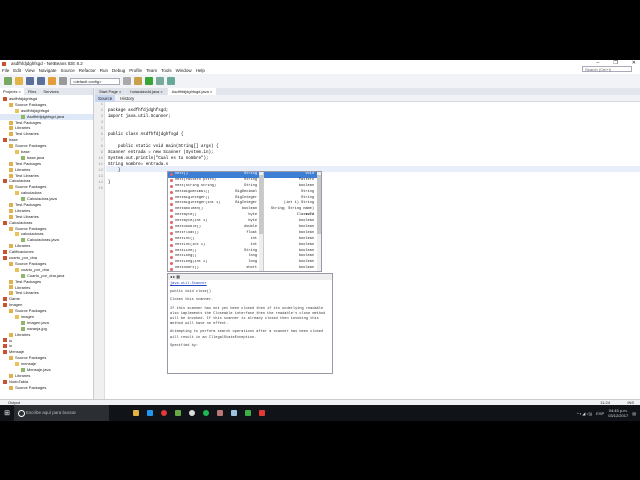 This screenshot has width=640, height=480. I want to click on code-line: System.out.println("Cual es tu nombre");, so click(158, 159).